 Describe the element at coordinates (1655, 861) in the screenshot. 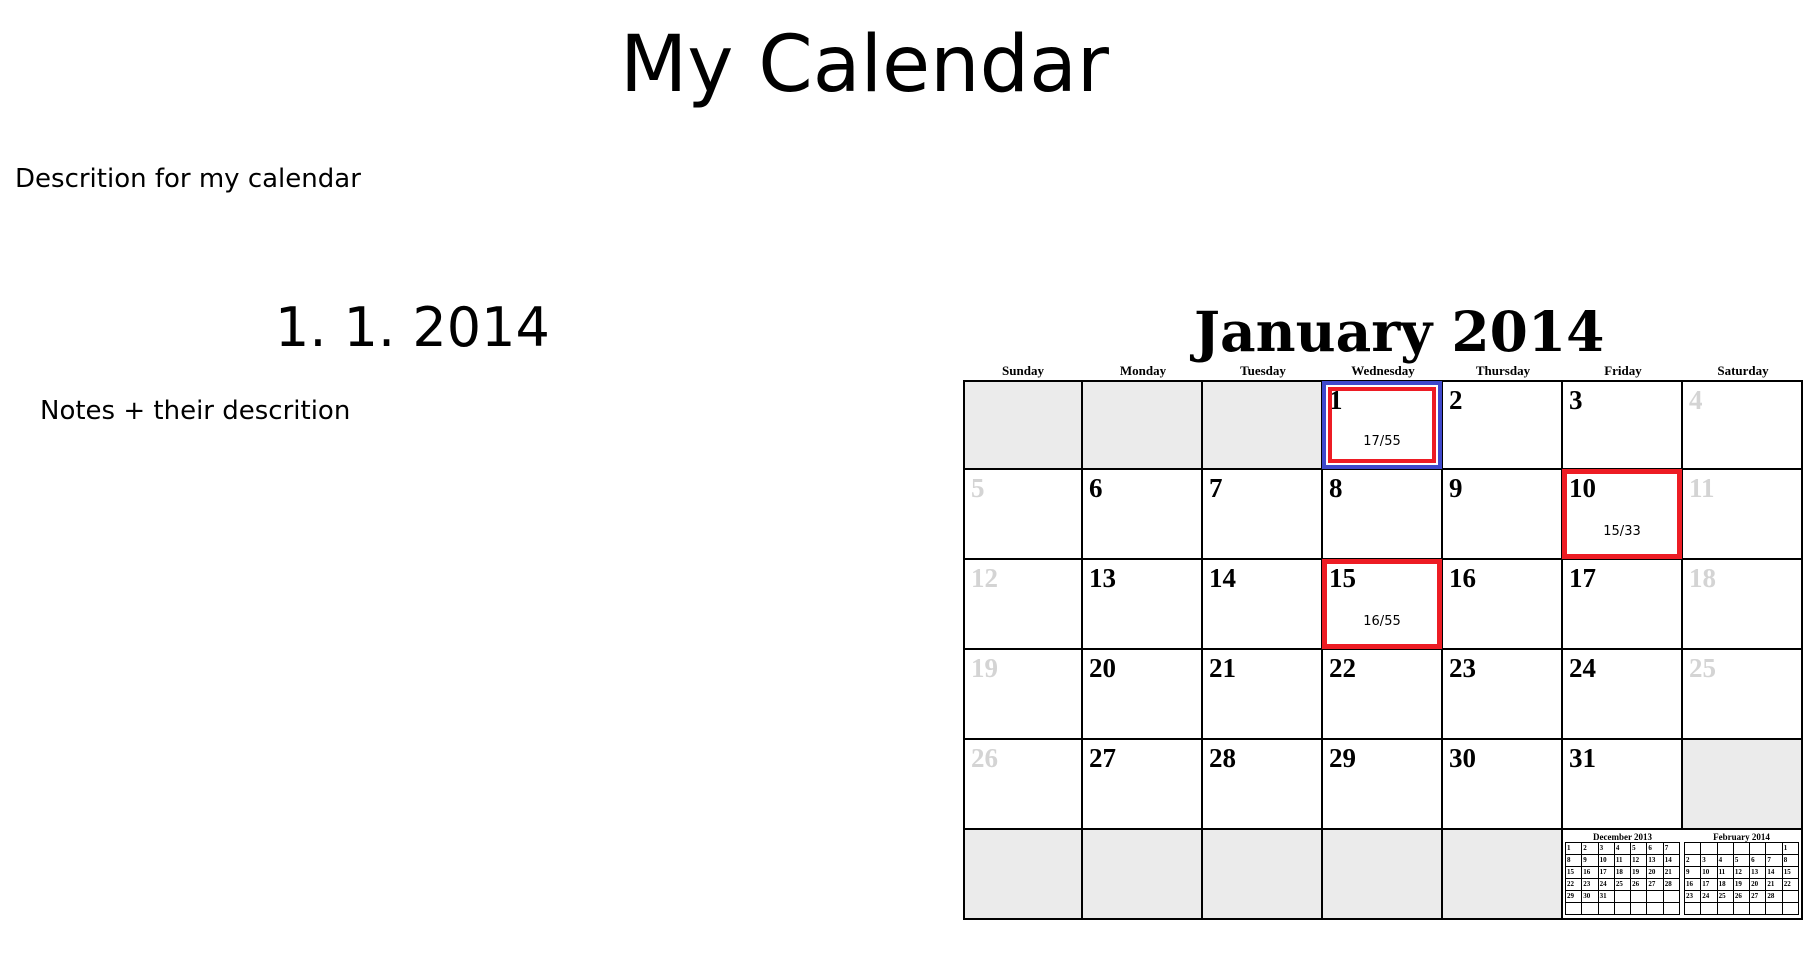

I see `mini-day: 13` at that location.